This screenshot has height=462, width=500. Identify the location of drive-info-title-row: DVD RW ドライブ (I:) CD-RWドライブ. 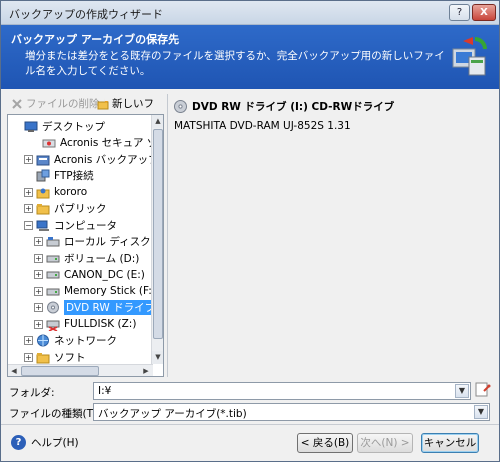
(284, 106).